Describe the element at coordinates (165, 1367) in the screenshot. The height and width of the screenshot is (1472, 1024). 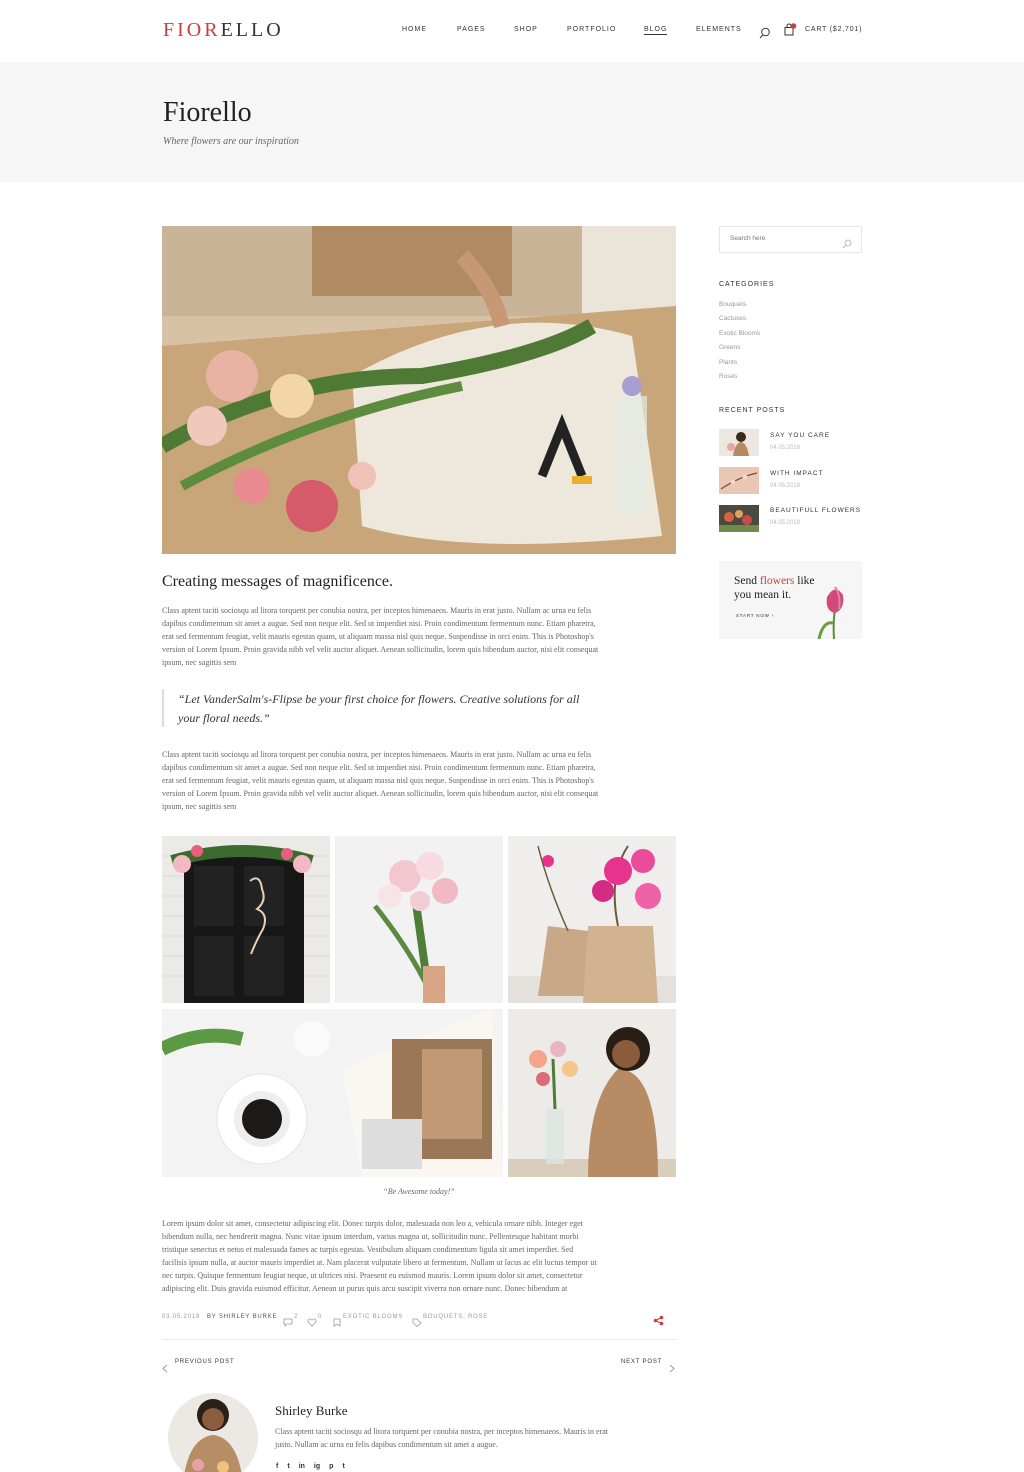
I see `prev-arrow-icon` at that location.